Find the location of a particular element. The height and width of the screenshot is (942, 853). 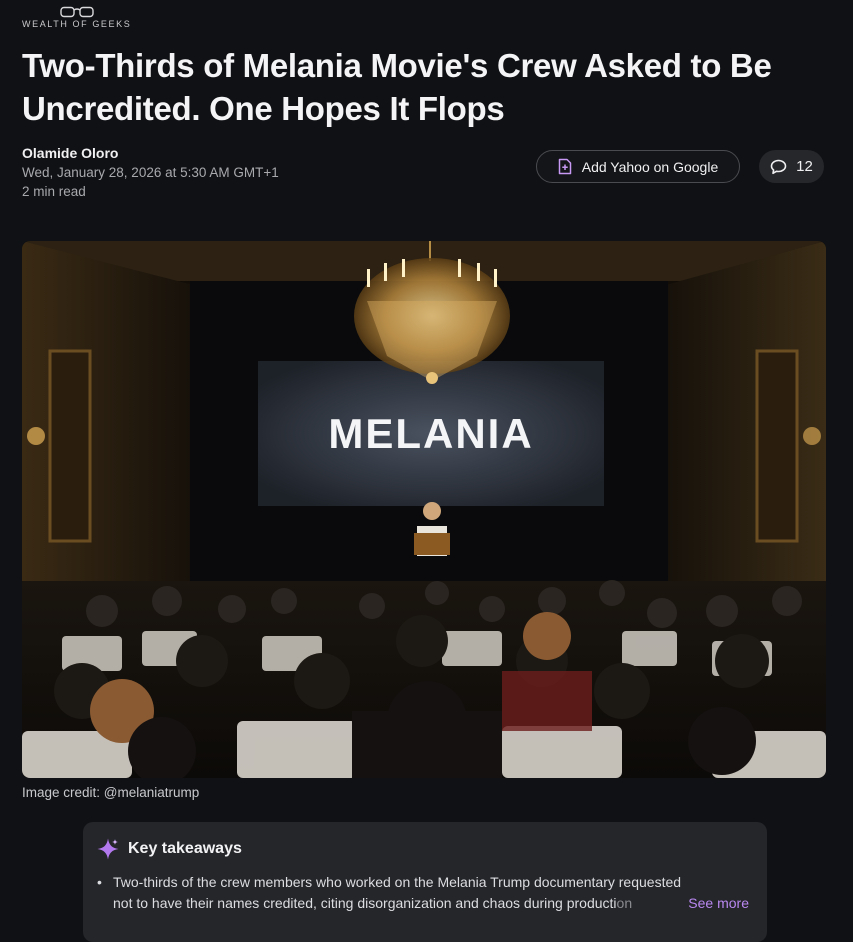

sparkle-icon is located at coordinates (108, 849).